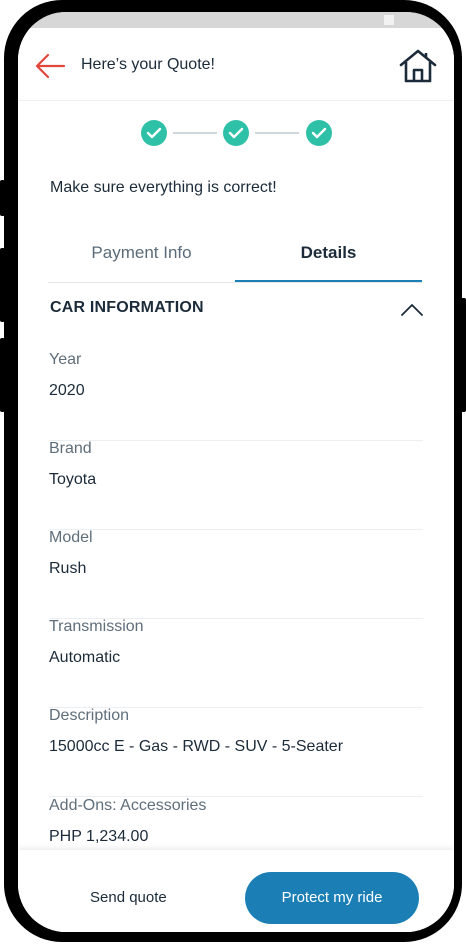 Image resolution: width=466 pixels, height=945 pixels. I want to click on field-transmission: Transmission Automatic, so click(236, 663).